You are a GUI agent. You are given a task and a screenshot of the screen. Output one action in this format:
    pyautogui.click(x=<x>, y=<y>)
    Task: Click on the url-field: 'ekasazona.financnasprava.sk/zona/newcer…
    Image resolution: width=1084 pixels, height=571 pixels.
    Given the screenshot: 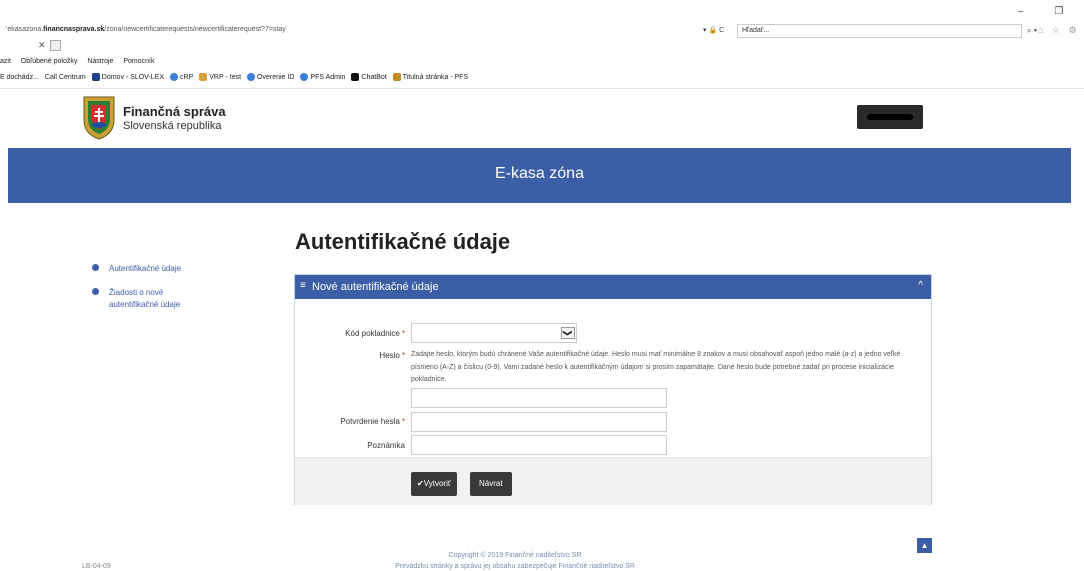 What is the action you would take?
    pyautogui.click(x=146, y=29)
    